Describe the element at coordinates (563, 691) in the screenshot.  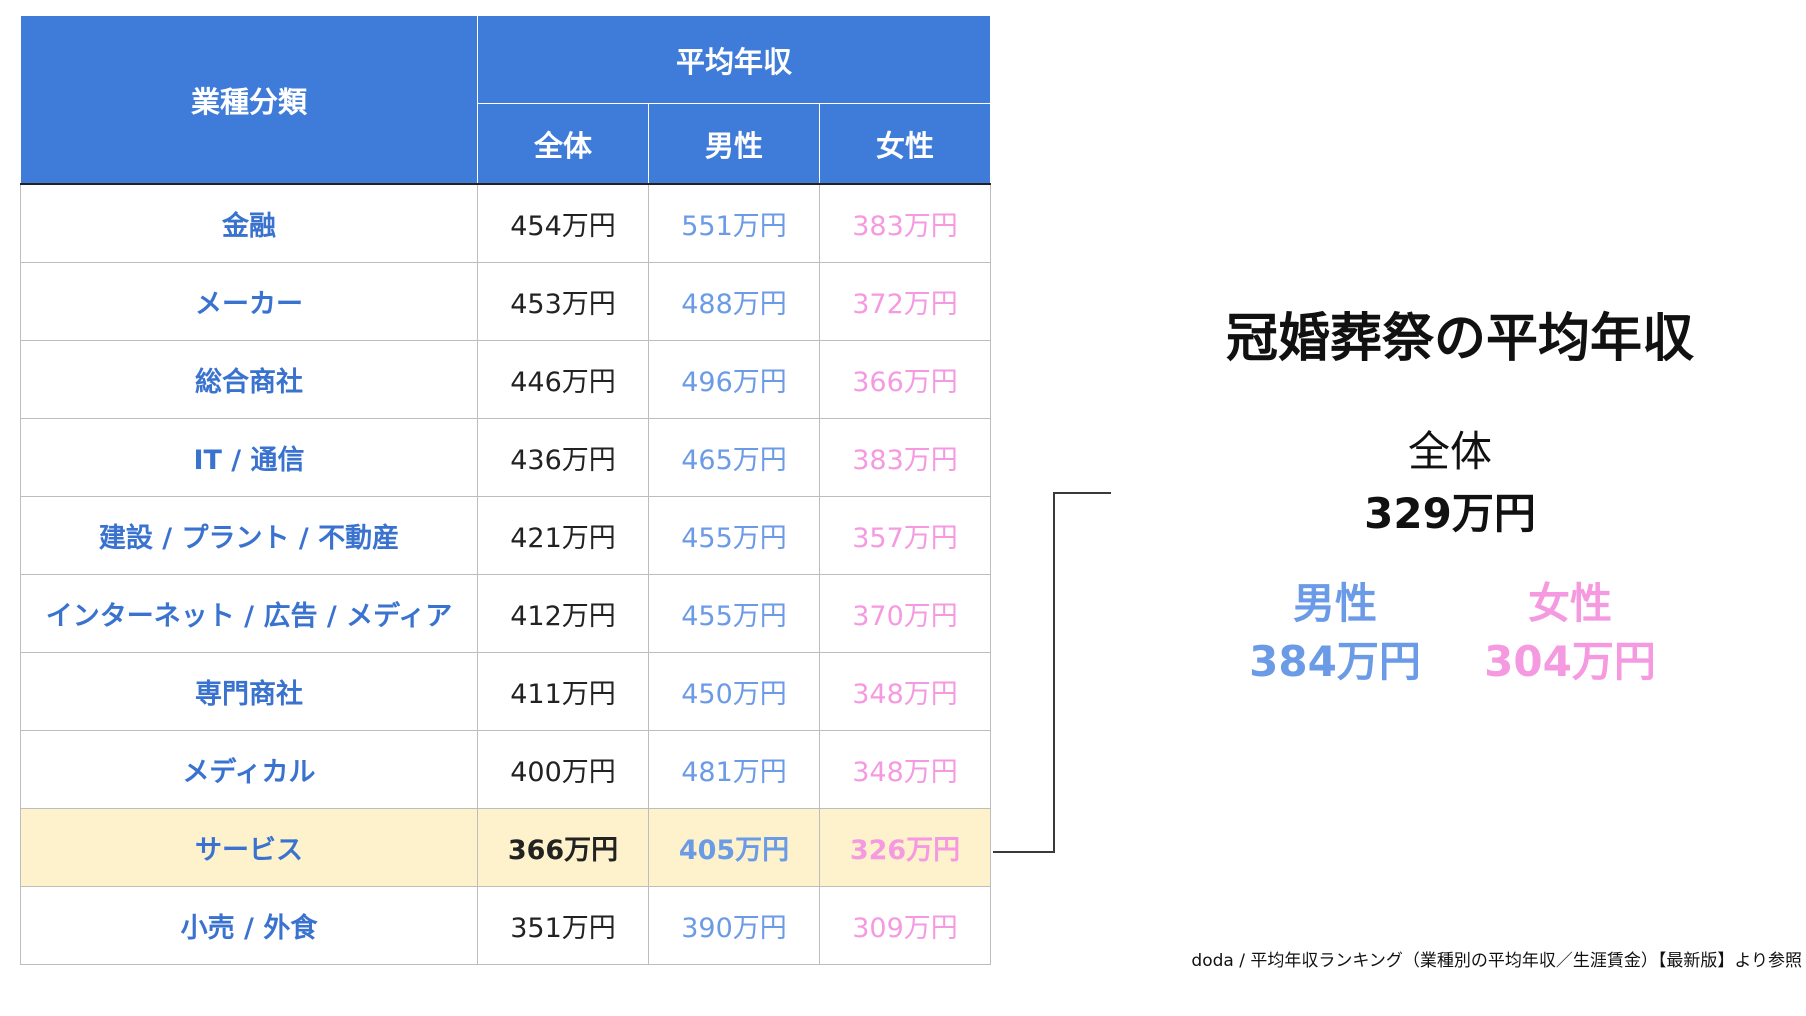
I see `overall-cell: 411万円` at that location.